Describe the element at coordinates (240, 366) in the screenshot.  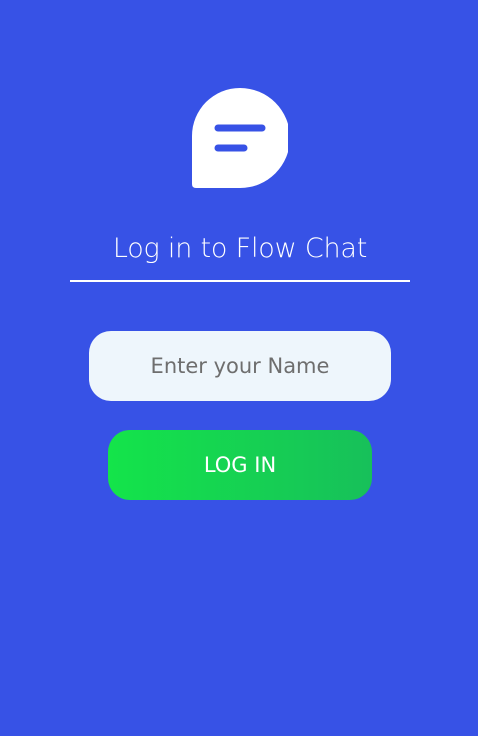
I see `name-input` at that location.